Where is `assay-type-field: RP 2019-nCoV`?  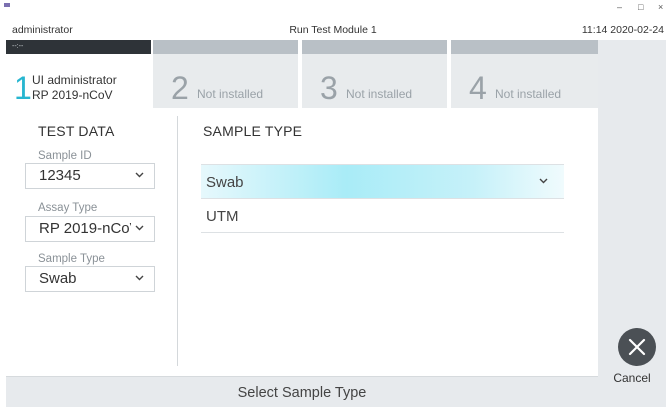
assay-type-field: RP 2019-nCoV is located at coordinates (90, 229).